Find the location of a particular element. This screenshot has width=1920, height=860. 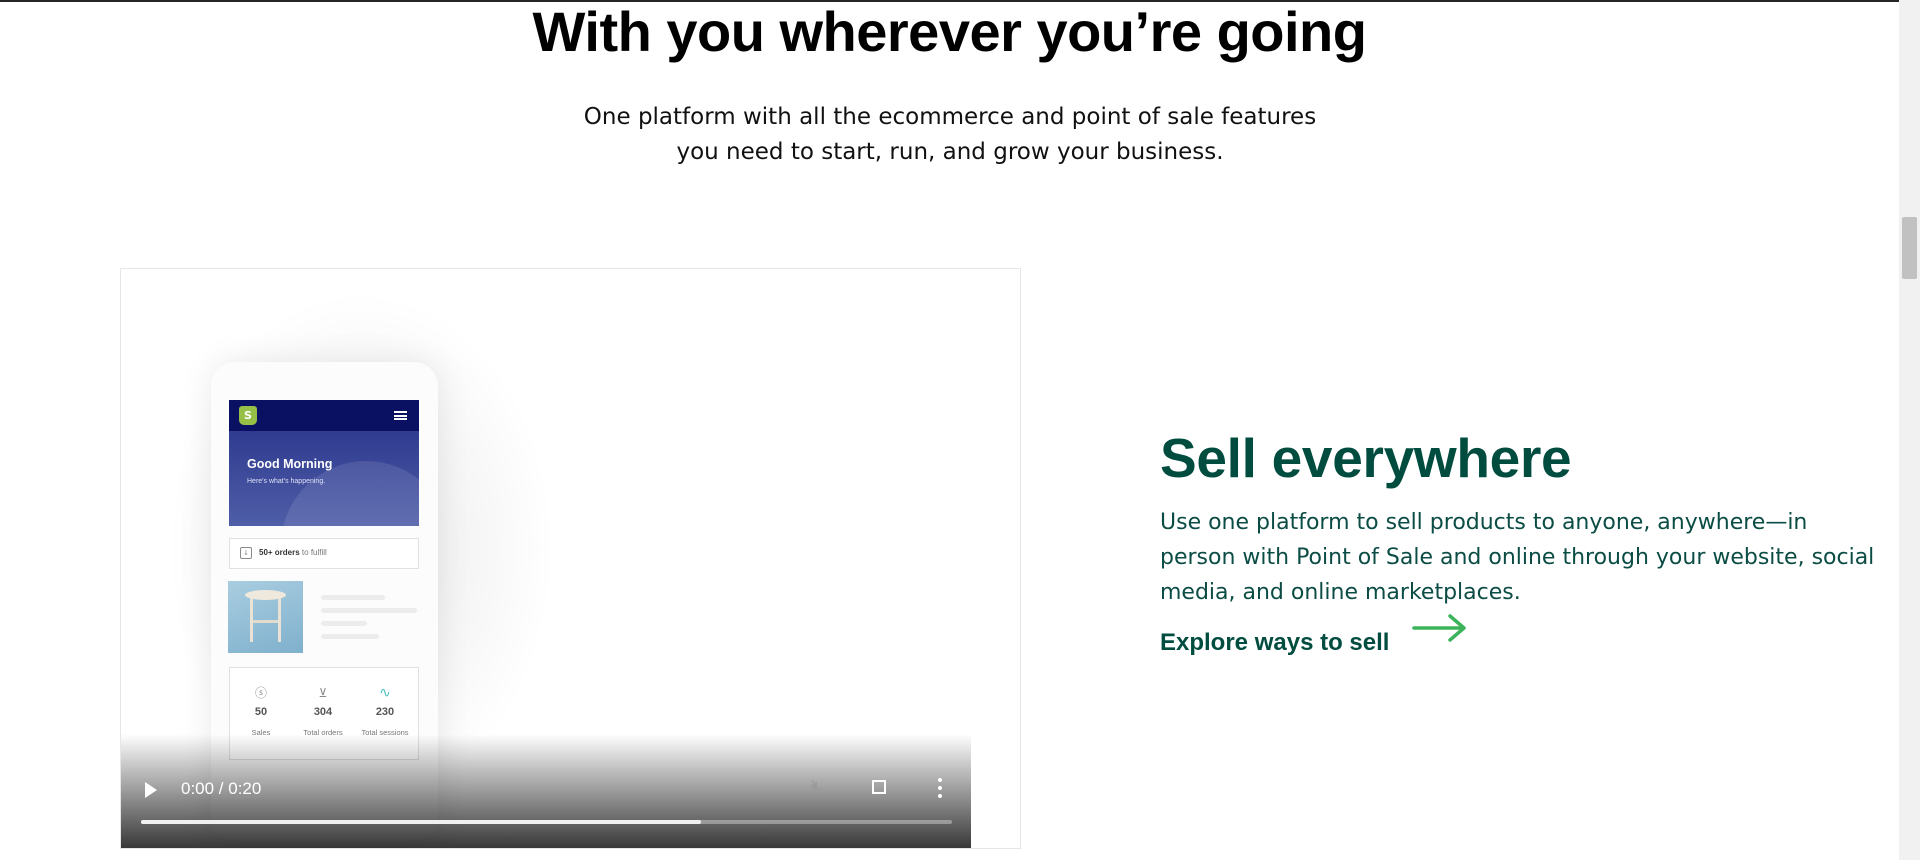

video-time: 0:00 / 0:20 is located at coordinates (221, 788).